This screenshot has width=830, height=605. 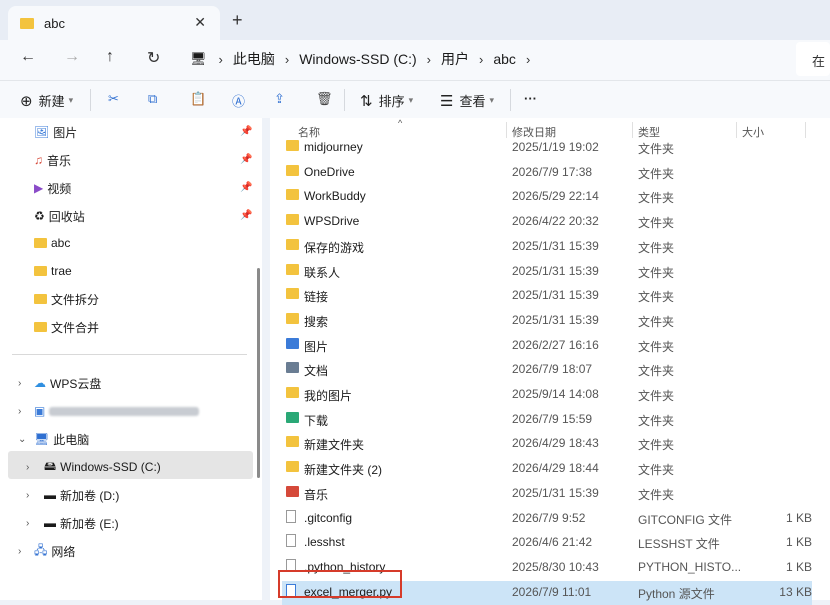 I want to click on breadcrumb-users: 用户, so click(x=455, y=59).